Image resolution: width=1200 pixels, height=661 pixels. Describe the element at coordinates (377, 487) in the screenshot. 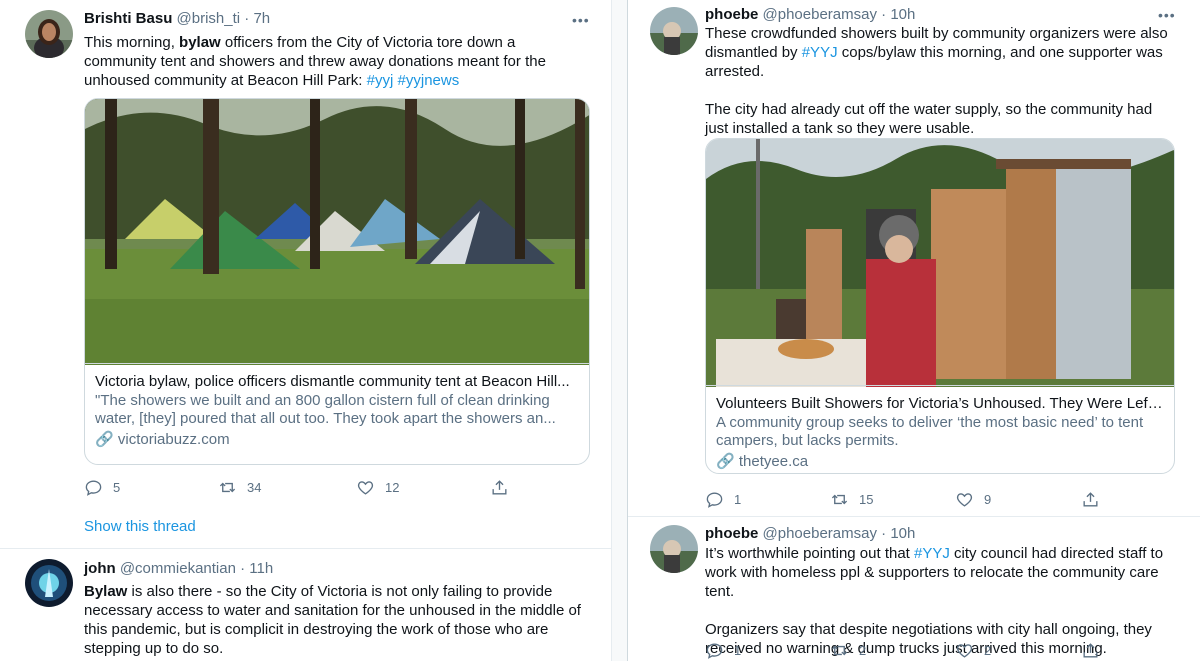

I see `like-button: 12` at that location.